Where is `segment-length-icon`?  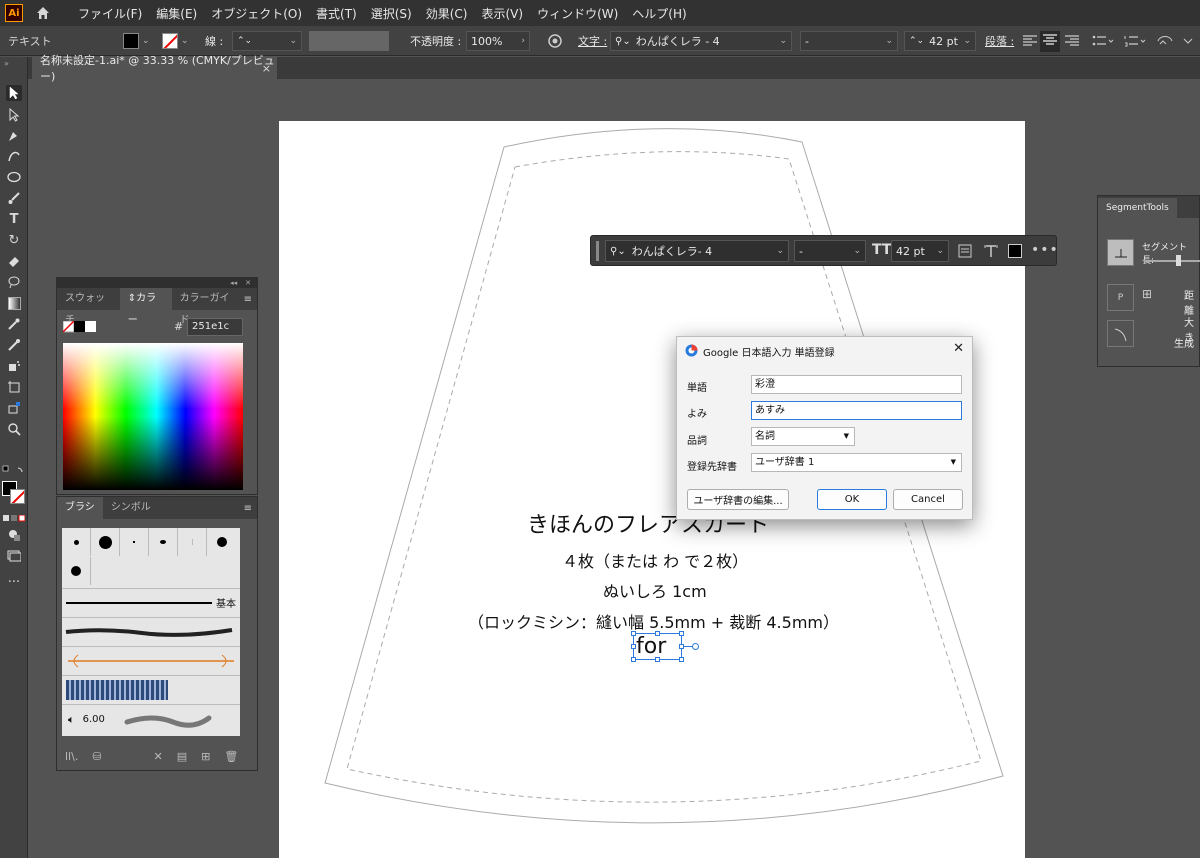
segment-length-icon is located at coordinates (1120, 252).